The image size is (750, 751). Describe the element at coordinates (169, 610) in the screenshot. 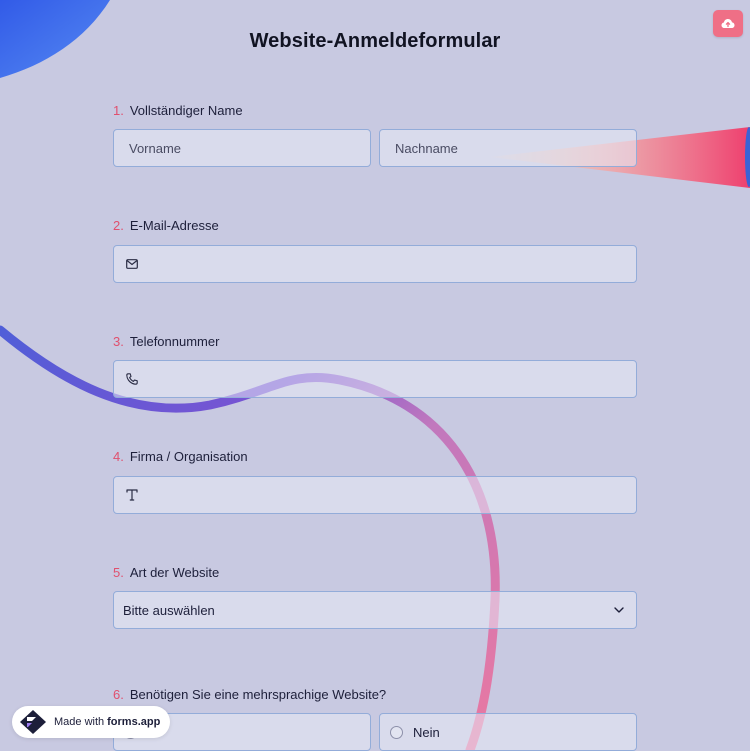

I see `website-type-value: Bitte auswählen` at that location.